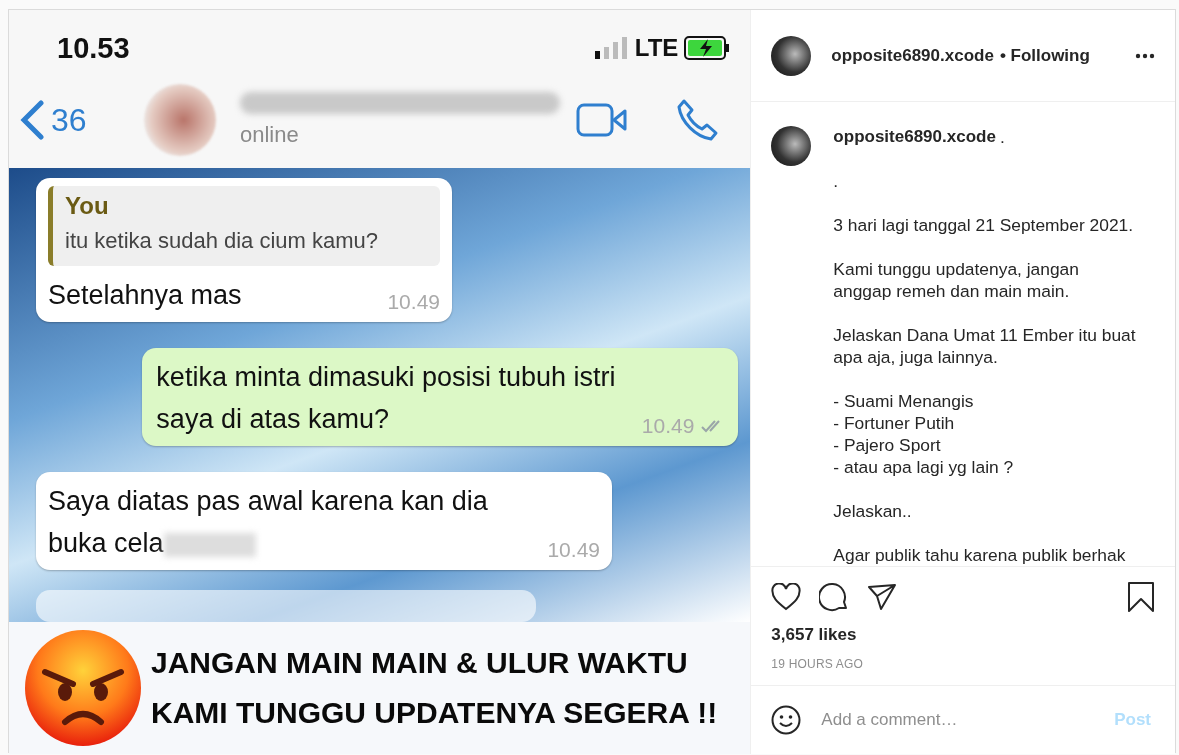  Describe the element at coordinates (386, 398) in the screenshot. I see `message-text: ketika minta dimasuki posisi tubuh istri saya di atas kamu?` at that location.